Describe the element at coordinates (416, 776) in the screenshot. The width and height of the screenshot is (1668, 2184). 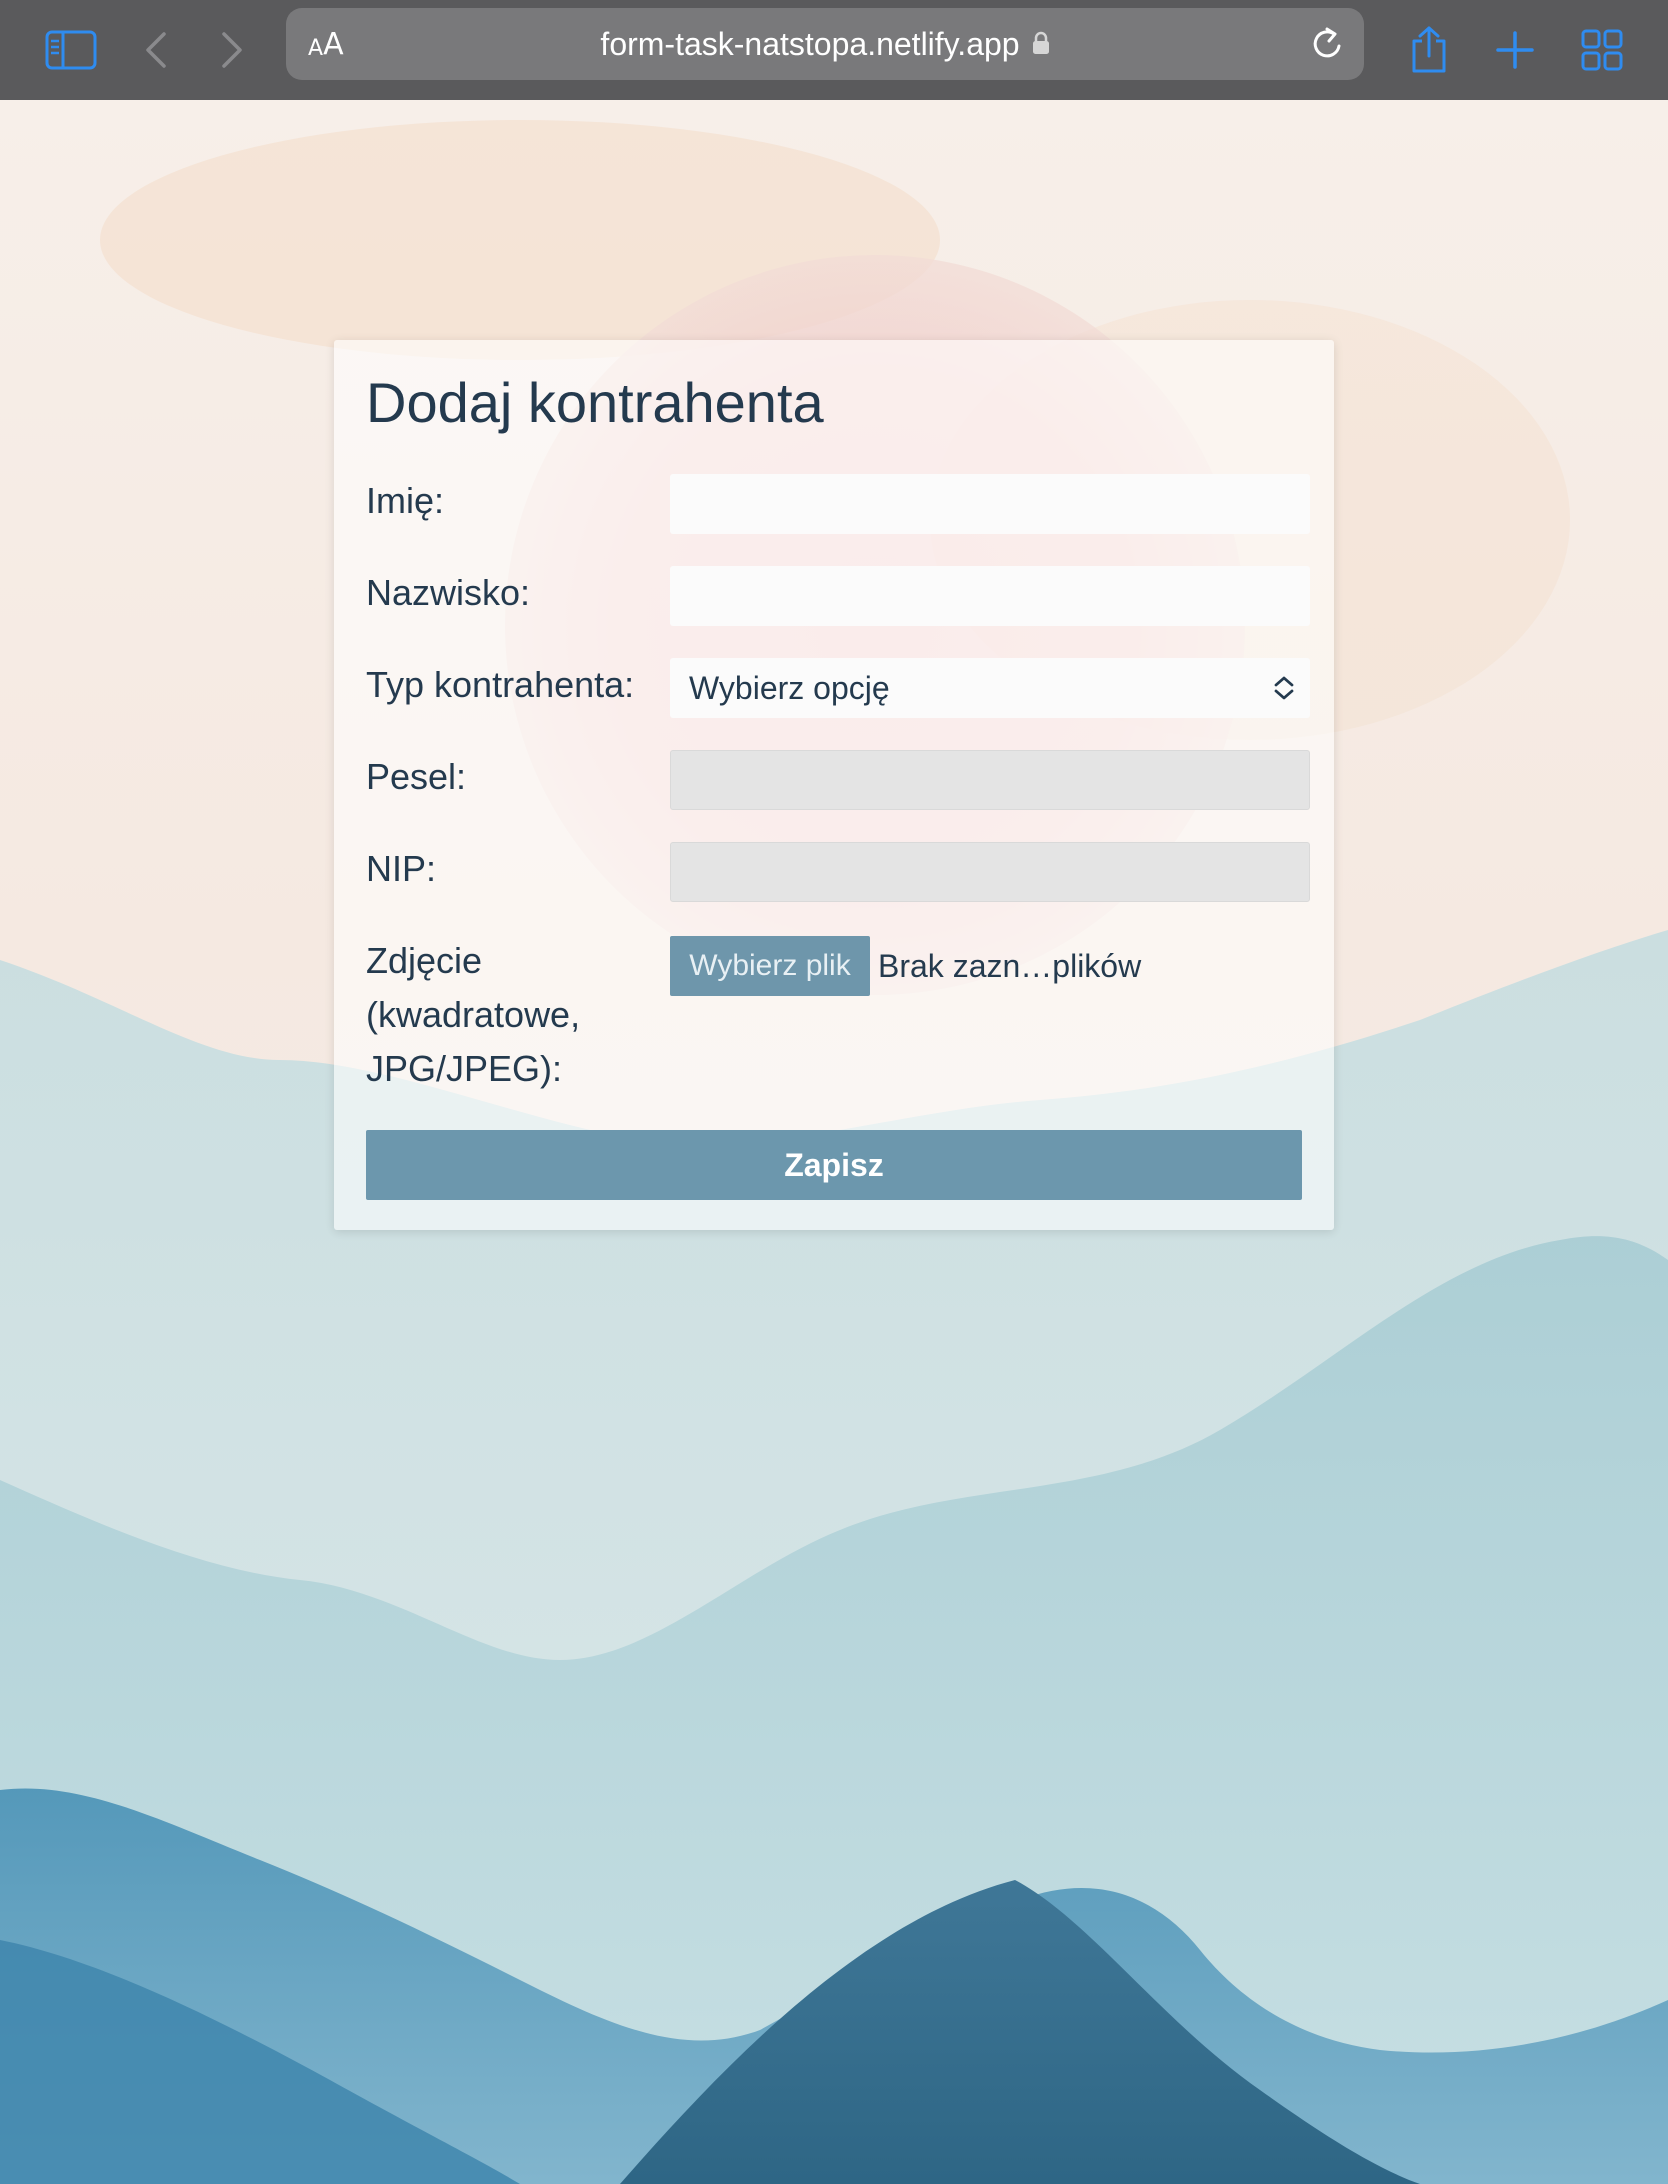
I see `pesel-label: Pesel:` at that location.